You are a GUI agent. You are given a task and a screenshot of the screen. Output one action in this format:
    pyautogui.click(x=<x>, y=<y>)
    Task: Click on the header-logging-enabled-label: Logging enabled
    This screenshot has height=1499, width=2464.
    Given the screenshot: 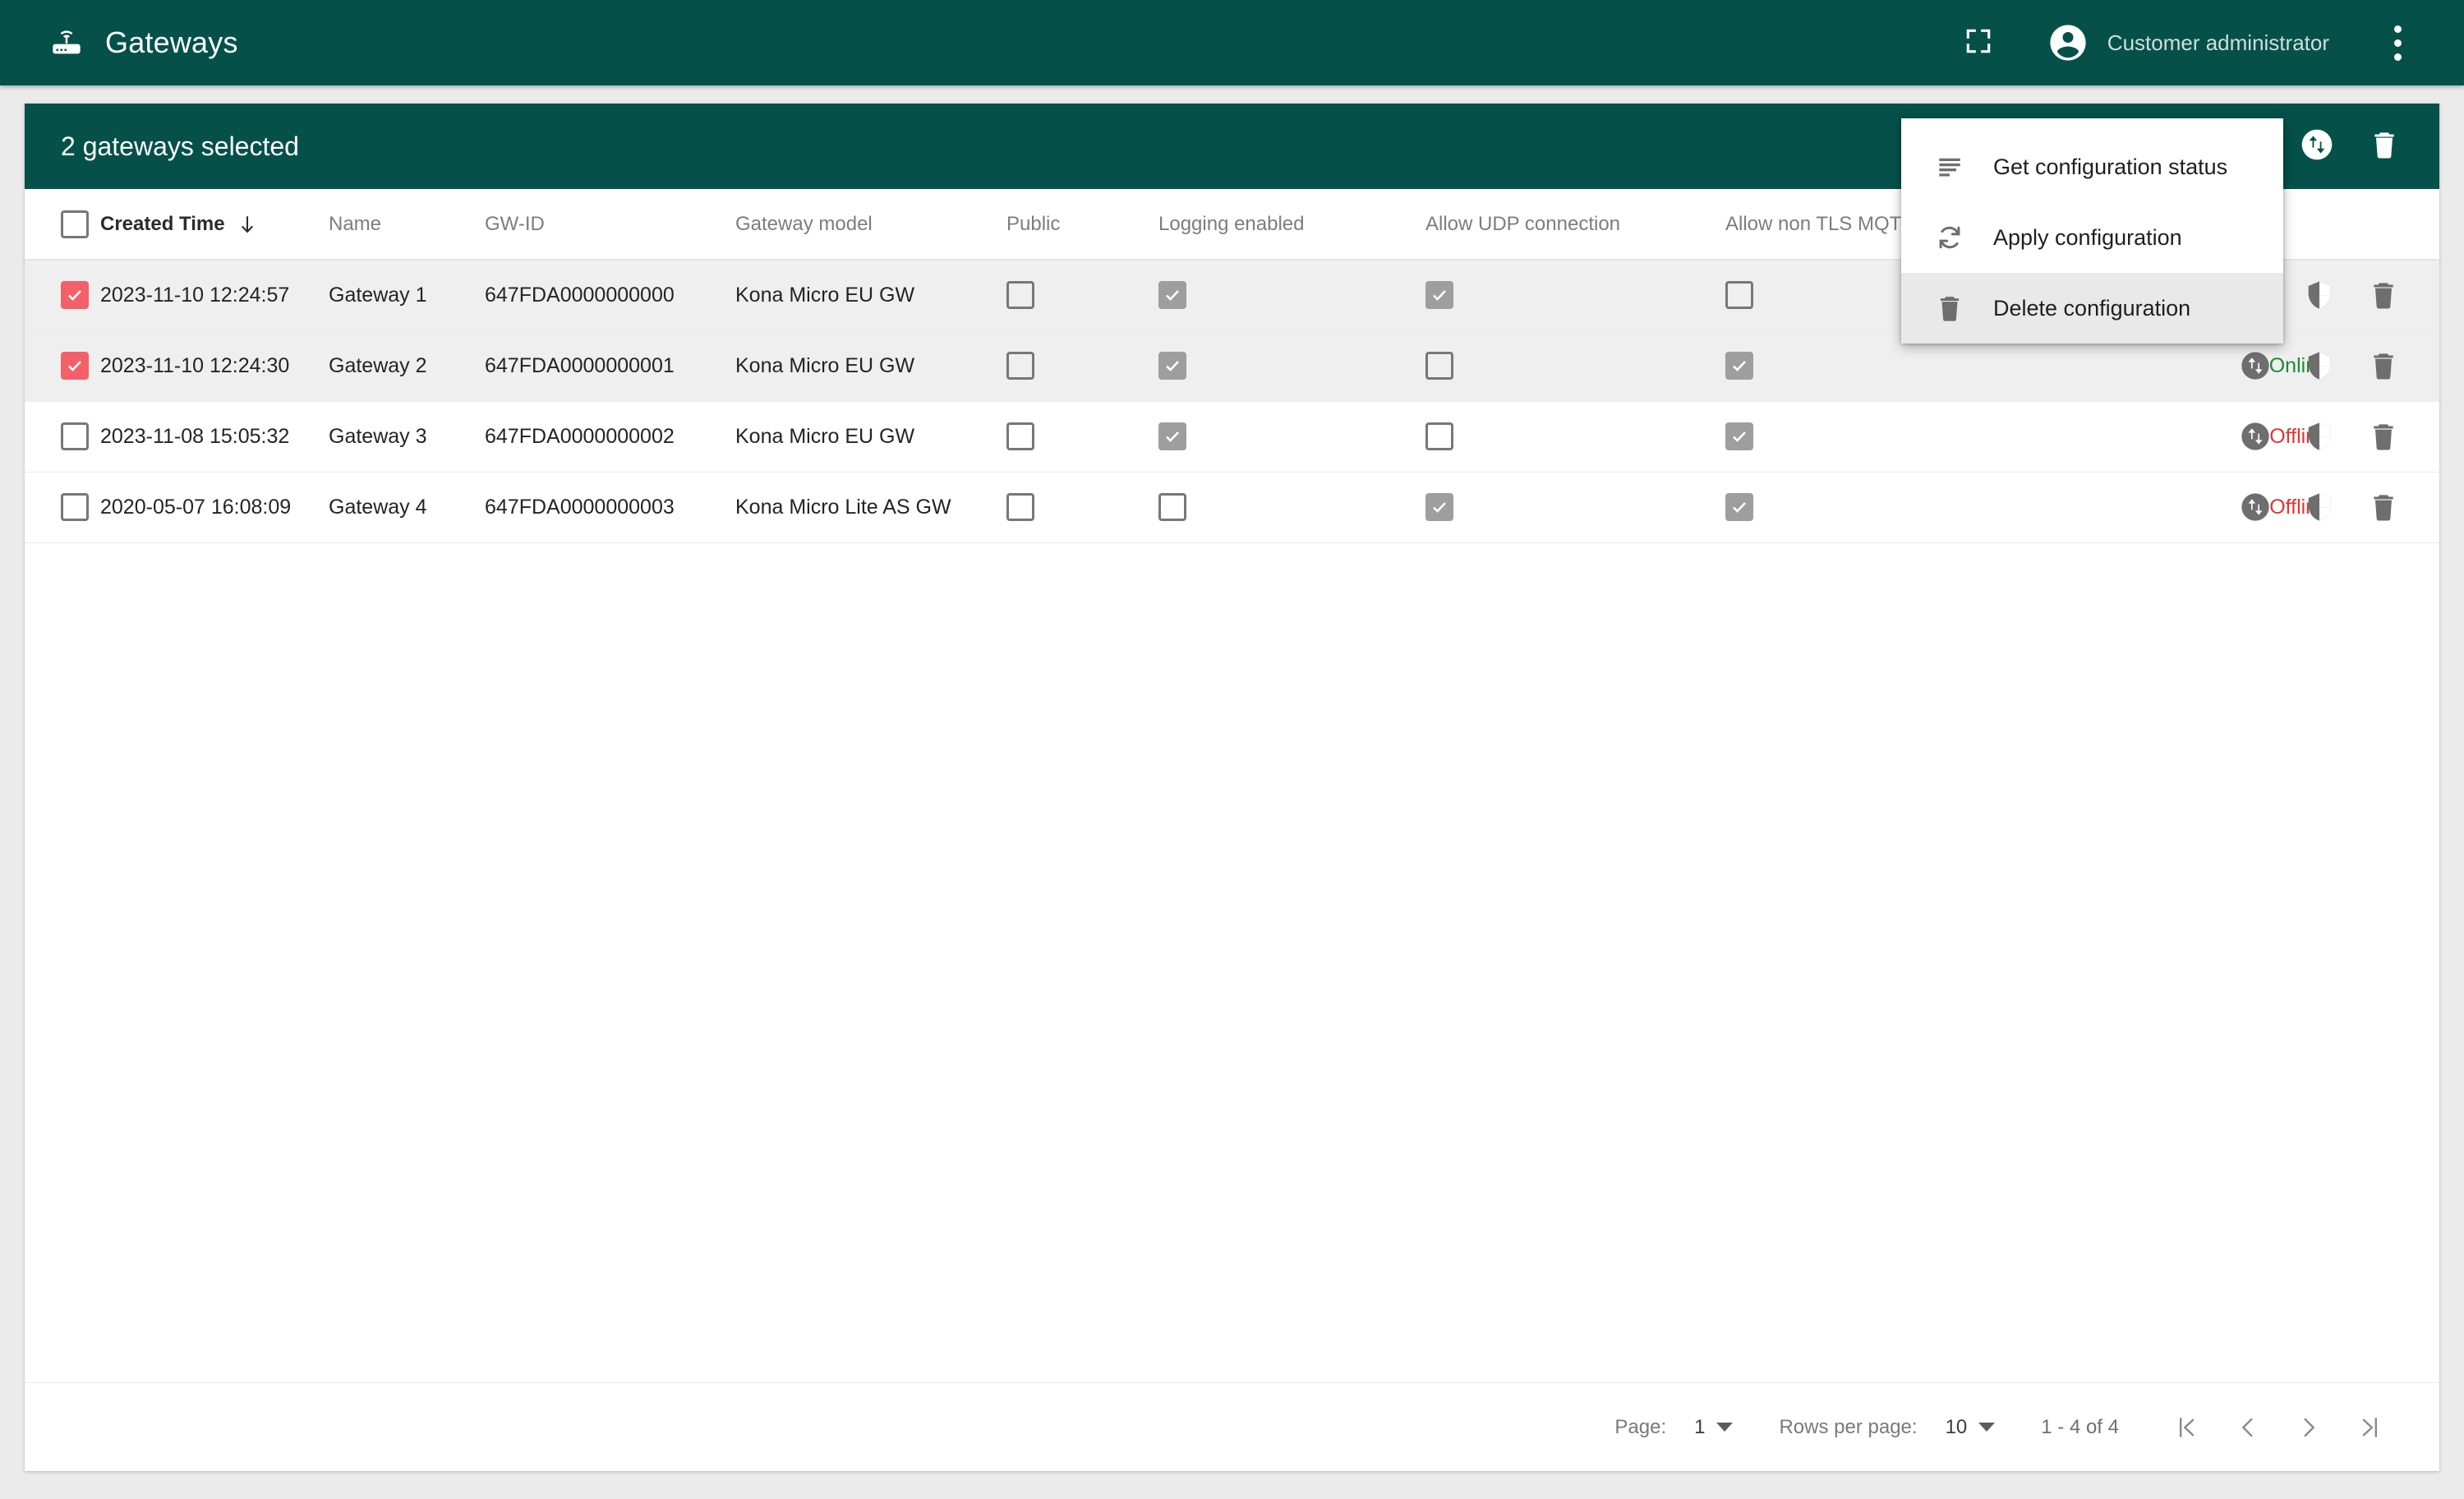 What is the action you would take?
    pyautogui.click(x=1231, y=224)
    